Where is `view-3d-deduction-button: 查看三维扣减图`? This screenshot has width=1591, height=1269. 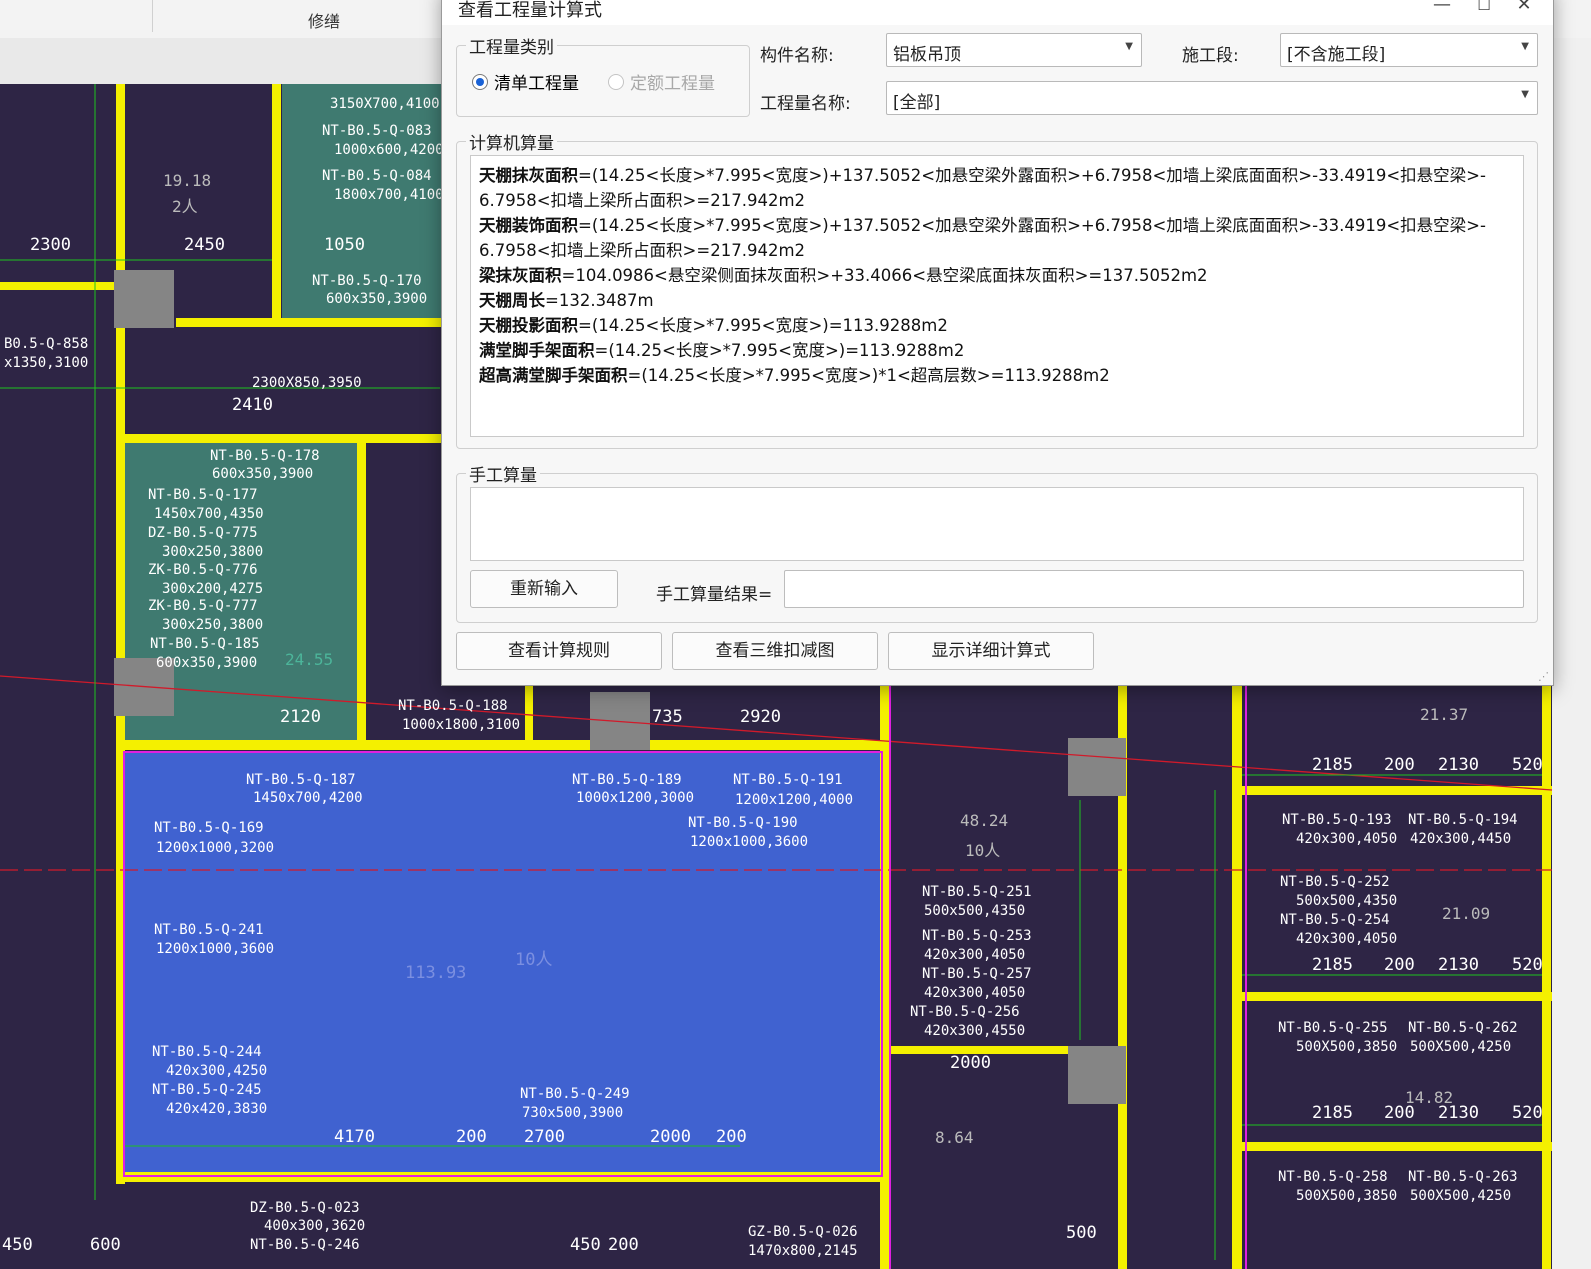
view-3d-deduction-button: 查看三维扣减图 is located at coordinates (775, 651).